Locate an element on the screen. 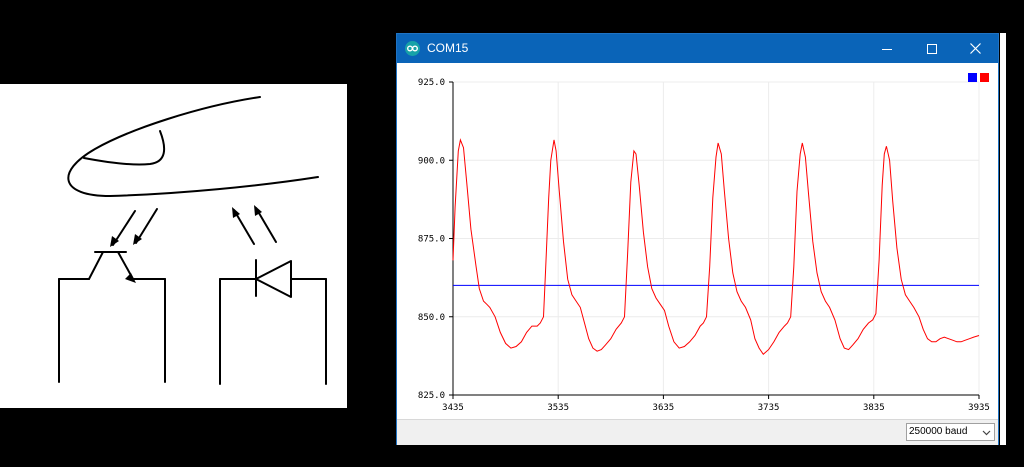  y-tick-label: 900.0 is located at coordinates (431, 161).